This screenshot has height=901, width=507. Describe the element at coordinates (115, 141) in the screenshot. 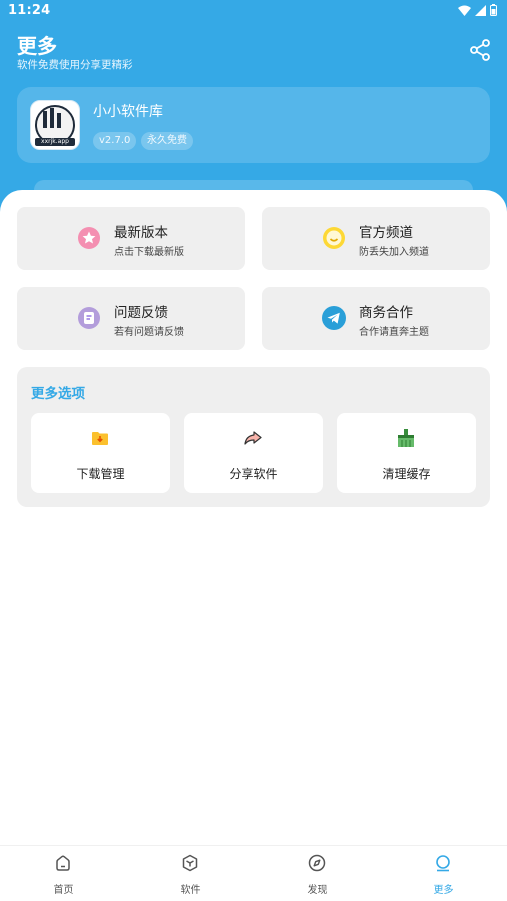

I see `version-badge: v2.7.0` at that location.